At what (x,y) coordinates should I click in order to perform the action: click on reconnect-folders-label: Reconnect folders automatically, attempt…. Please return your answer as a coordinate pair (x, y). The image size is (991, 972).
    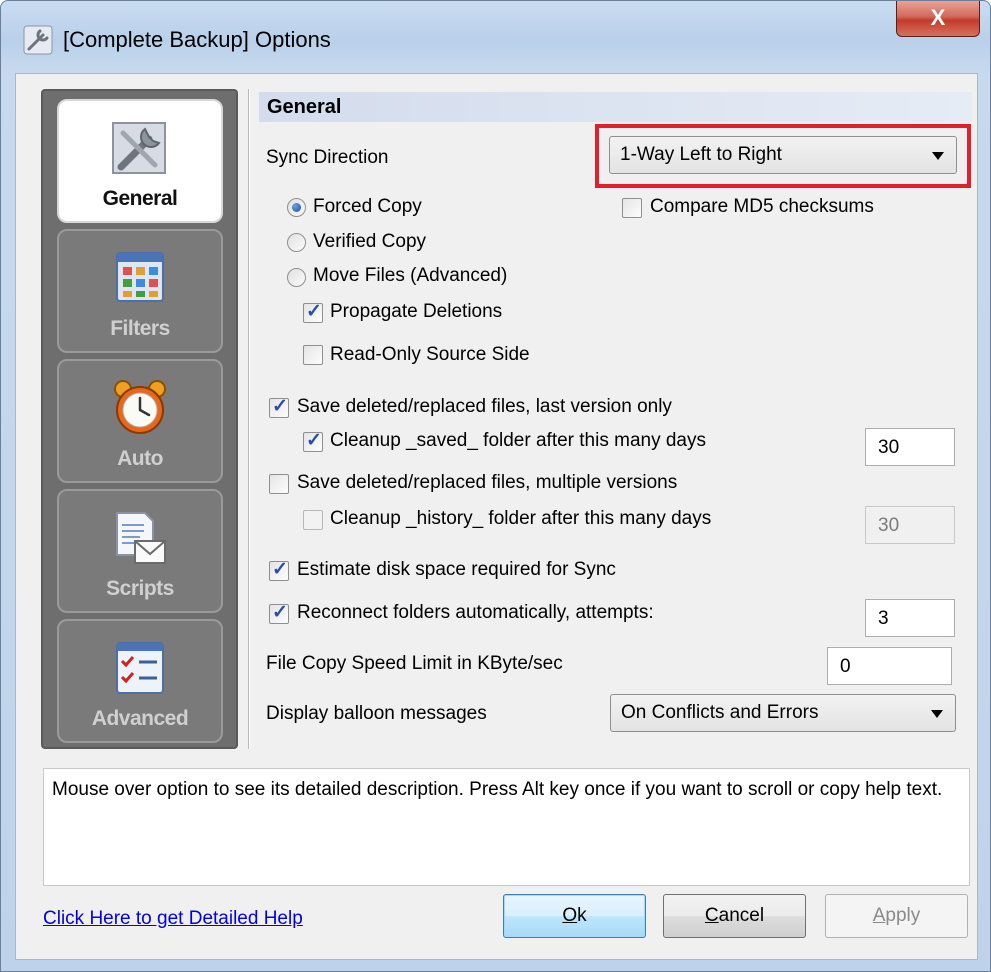
    Looking at the image, I should click on (475, 613).